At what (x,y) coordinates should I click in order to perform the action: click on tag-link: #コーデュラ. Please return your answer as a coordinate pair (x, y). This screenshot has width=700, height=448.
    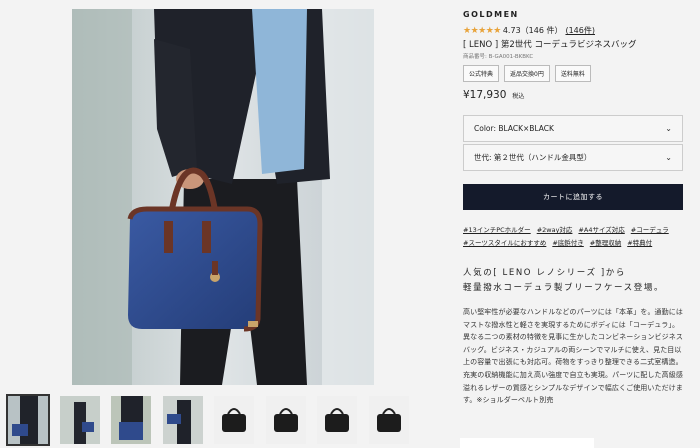
    Looking at the image, I should click on (650, 229).